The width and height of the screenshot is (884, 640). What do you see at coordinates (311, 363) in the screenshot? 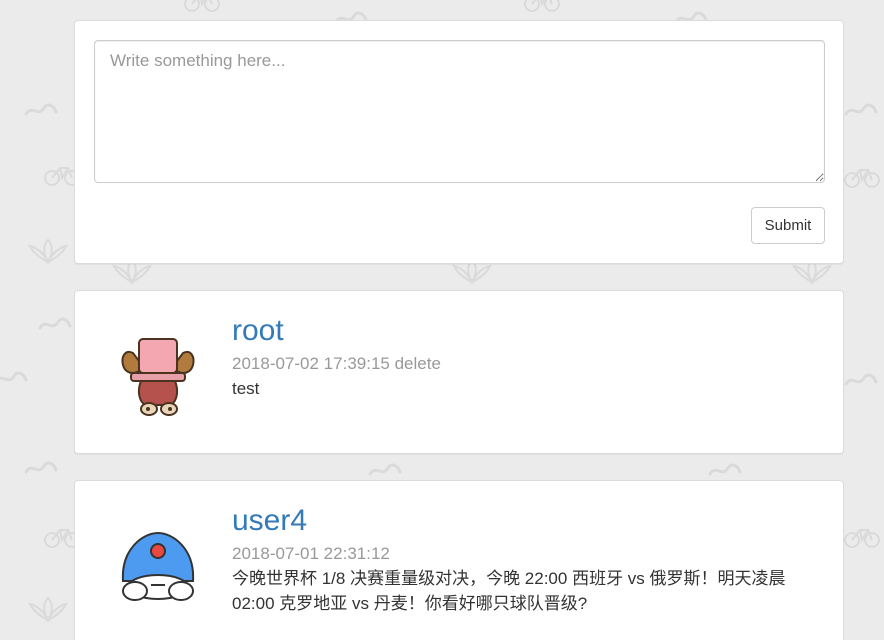
I see `post-timestamp: 2018-07-02 17:39:15` at bounding box center [311, 363].